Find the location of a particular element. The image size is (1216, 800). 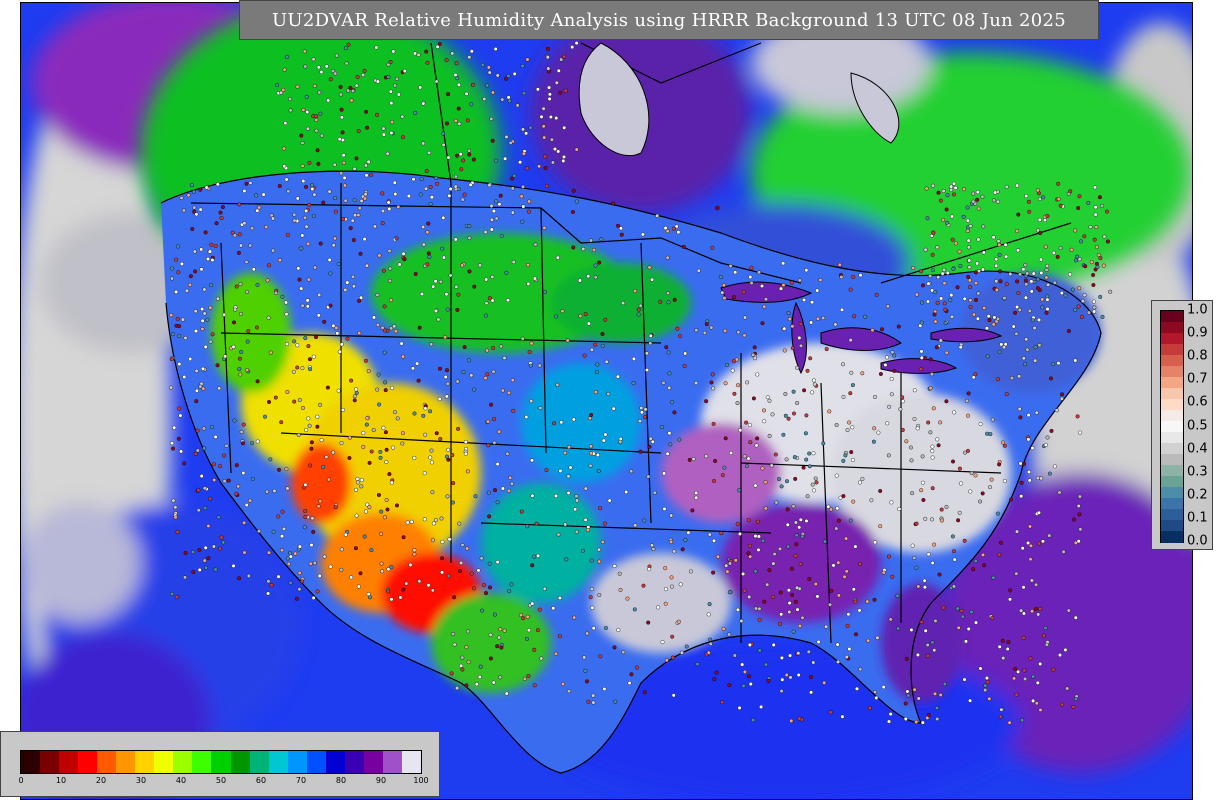

rh-colorbar is located at coordinates (221, 762).